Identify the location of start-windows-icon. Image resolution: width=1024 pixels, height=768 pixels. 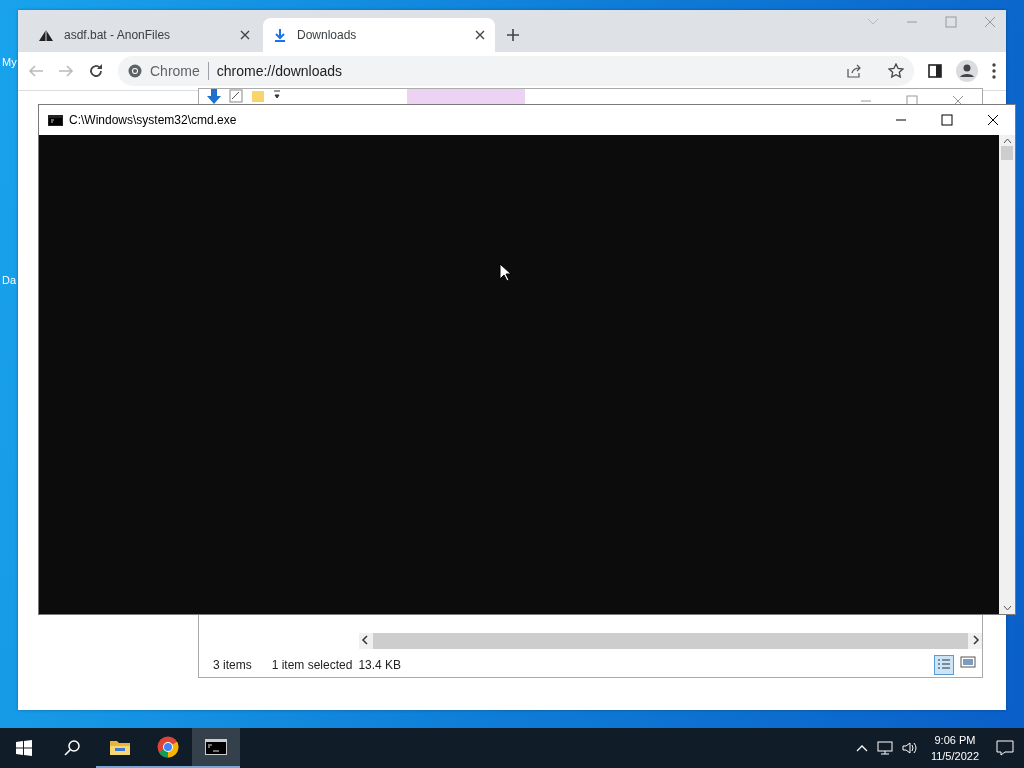
(24, 748).